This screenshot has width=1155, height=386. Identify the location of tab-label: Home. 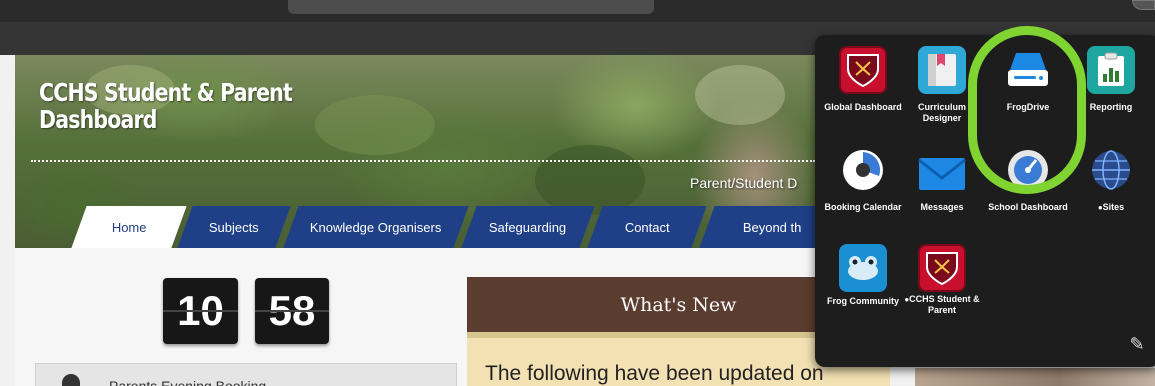
(129, 227).